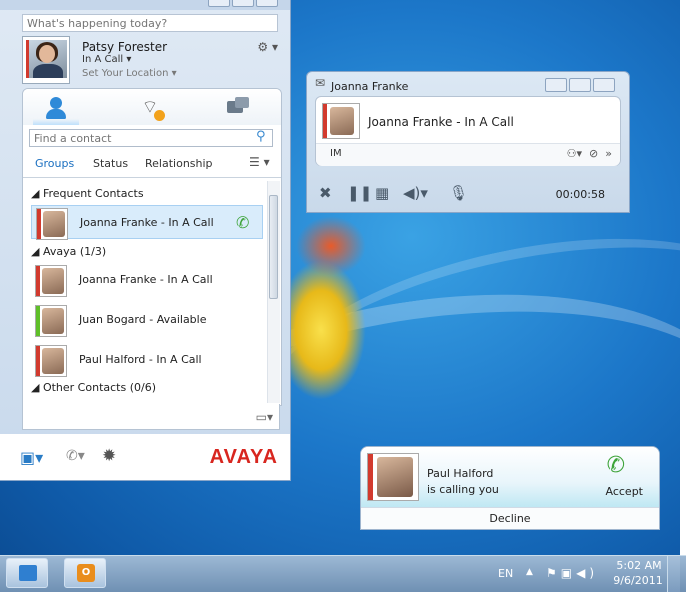 Image resolution: width=686 pixels, height=592 pixels. Describe the element at coordinates (468, 154) in the screenshot. I see `im-bar: IM ⚇▾ ⊘ »` at that location.